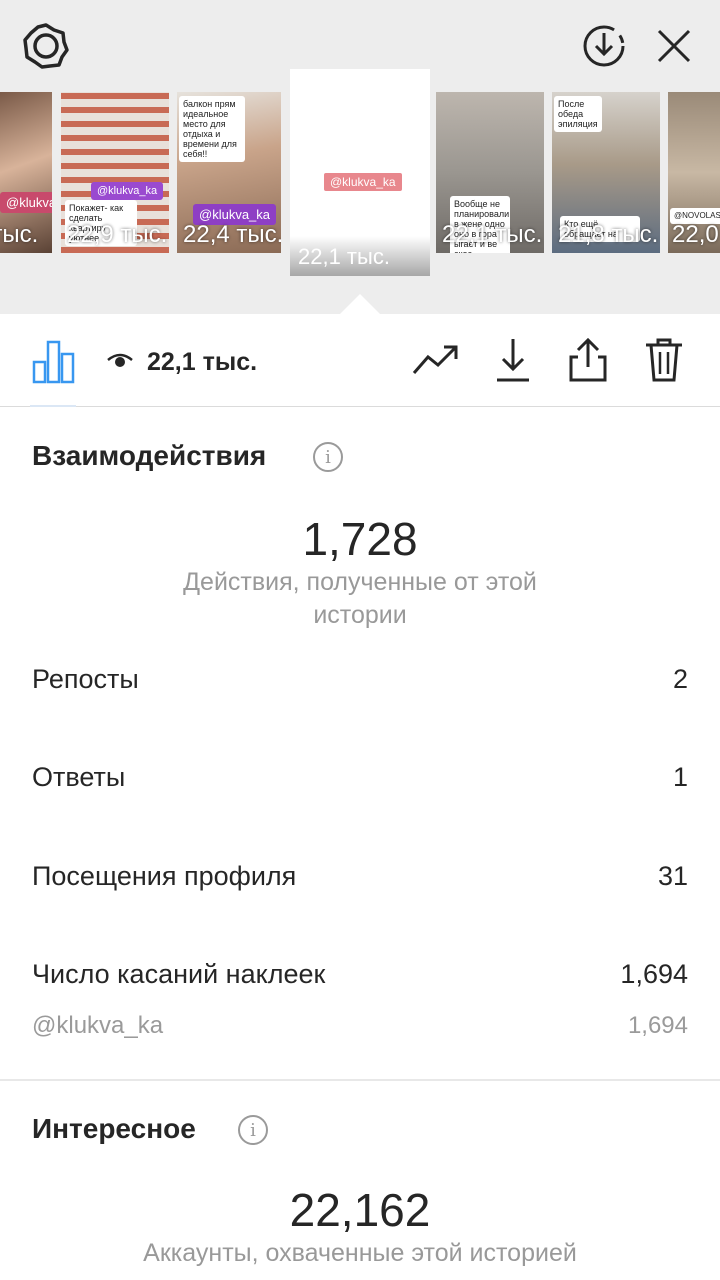 The height and width of the screenshot is (1280, 720). Describe the element at coordinates (360, 360) in the screenshot. I see `insights-toolbar: 22,1 тыс.` at that location.